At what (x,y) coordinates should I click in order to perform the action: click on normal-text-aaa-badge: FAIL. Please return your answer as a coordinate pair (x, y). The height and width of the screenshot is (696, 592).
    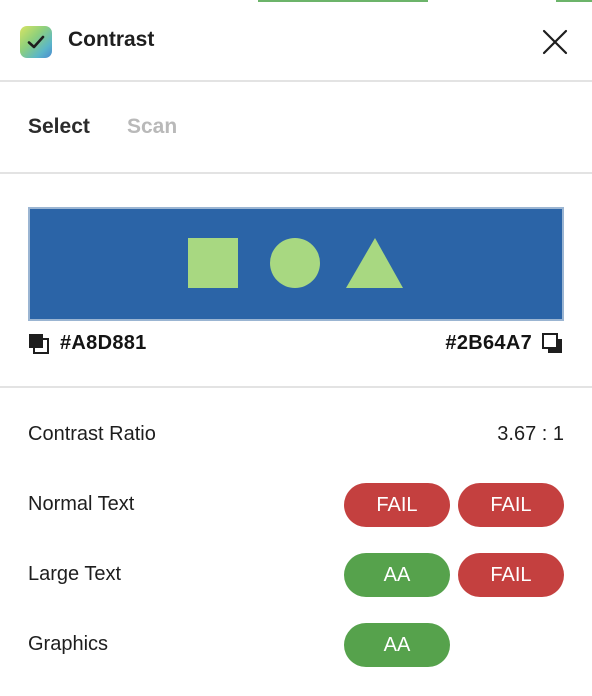
    Looking at the image, I should click on (511, 505).